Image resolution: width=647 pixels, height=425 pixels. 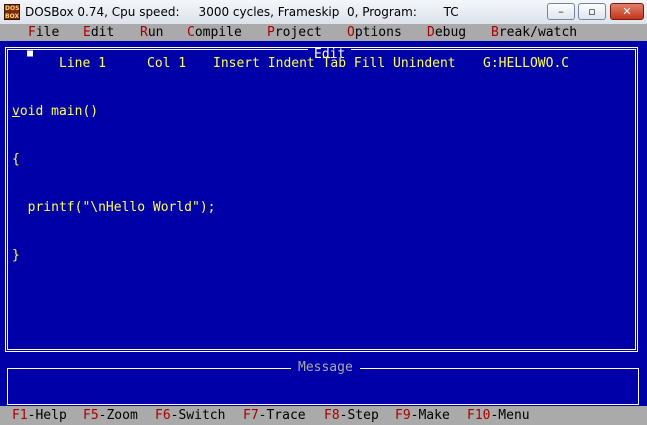 I want to click on menu-hotkey: C, so click(x=191, y=32).